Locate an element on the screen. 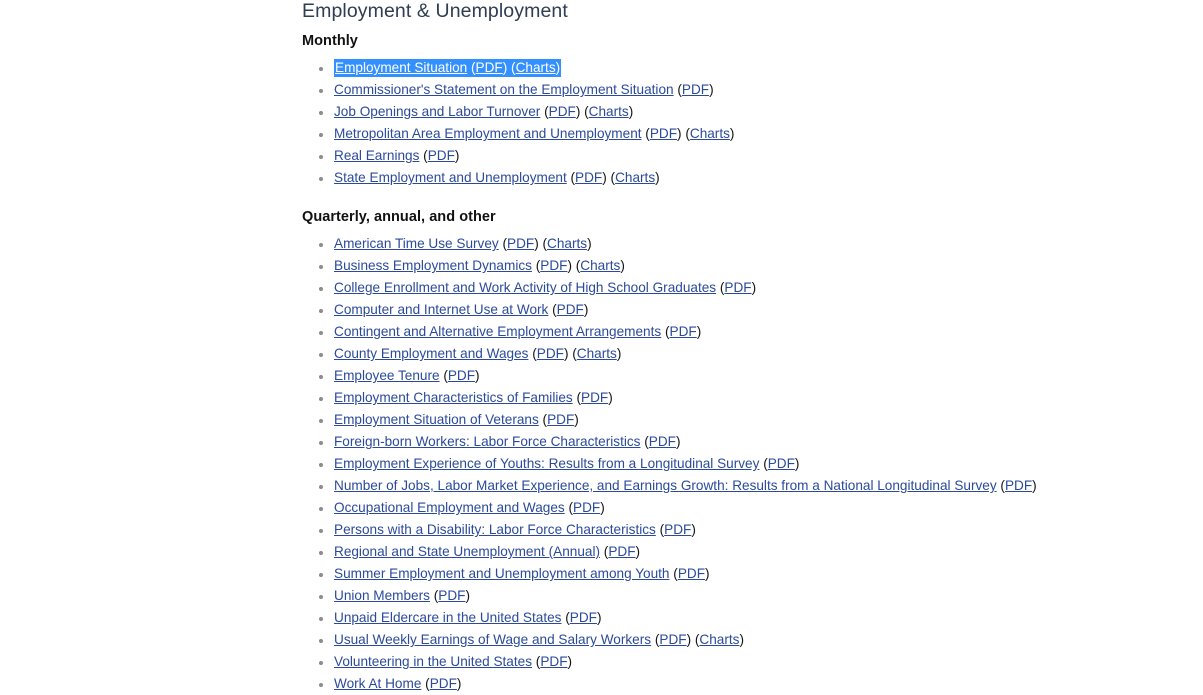 The image size is (1203, 695). list-item-content: Volunteering in the United States (PDF) is located at coordinates (453, 661).